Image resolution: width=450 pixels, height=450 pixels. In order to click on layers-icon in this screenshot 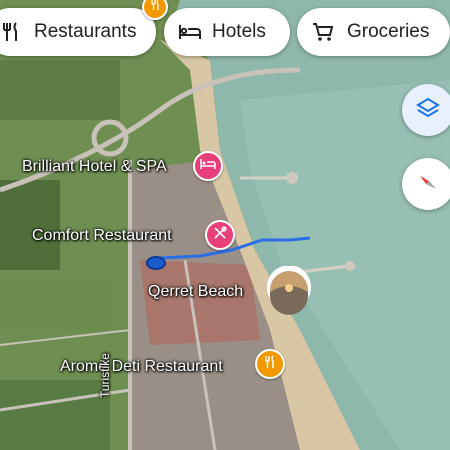, I will do `click(428, 110)`.